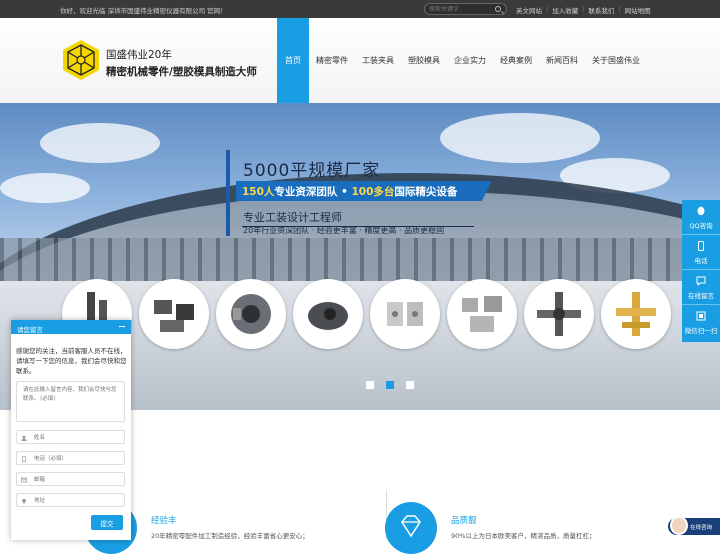 The height and width of the screenshot is (558, 720). Describe the element at coordinates (230, 536) in the screenshot. I see `feature-desc: 20年精密零配件加工制造经验，经验丰富省心更安心；` at that location.